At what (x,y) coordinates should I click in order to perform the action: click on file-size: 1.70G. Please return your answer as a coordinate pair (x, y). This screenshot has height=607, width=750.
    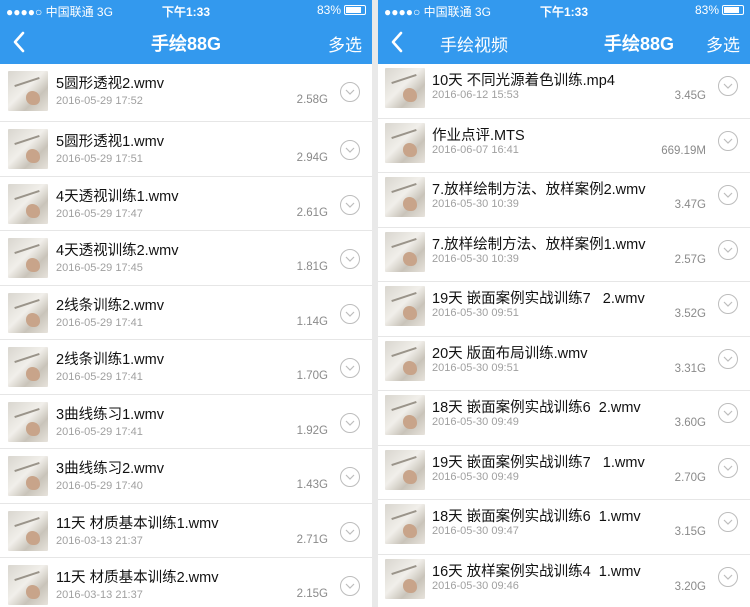
    Looking at the image, I should click on (312, 376).